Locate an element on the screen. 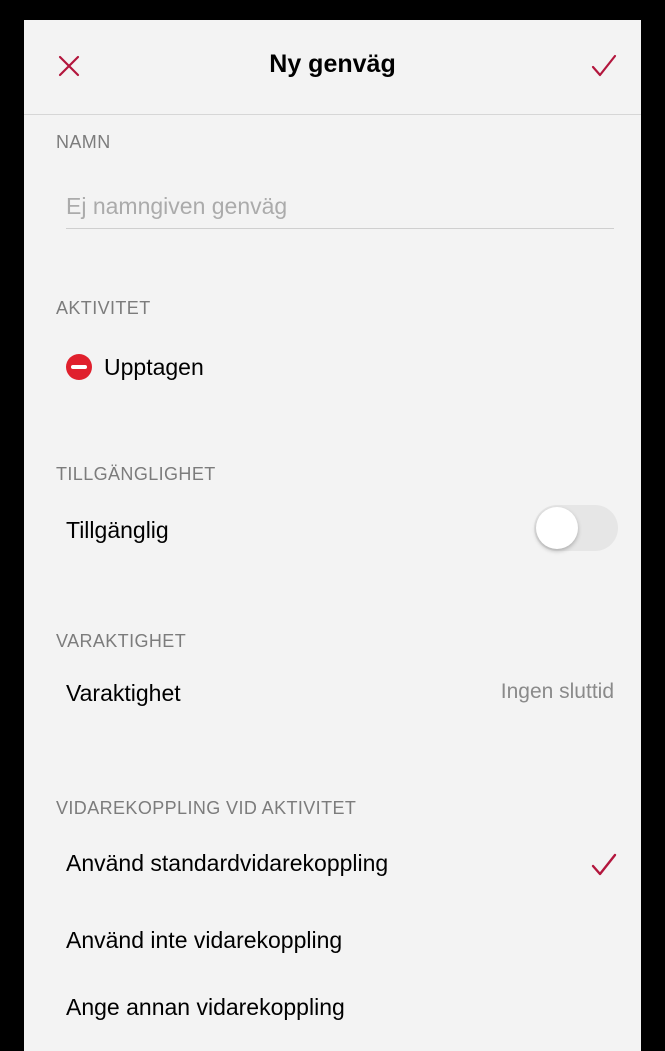  section-header-activity: AKTIVITET is located at coordinates (103, 308).